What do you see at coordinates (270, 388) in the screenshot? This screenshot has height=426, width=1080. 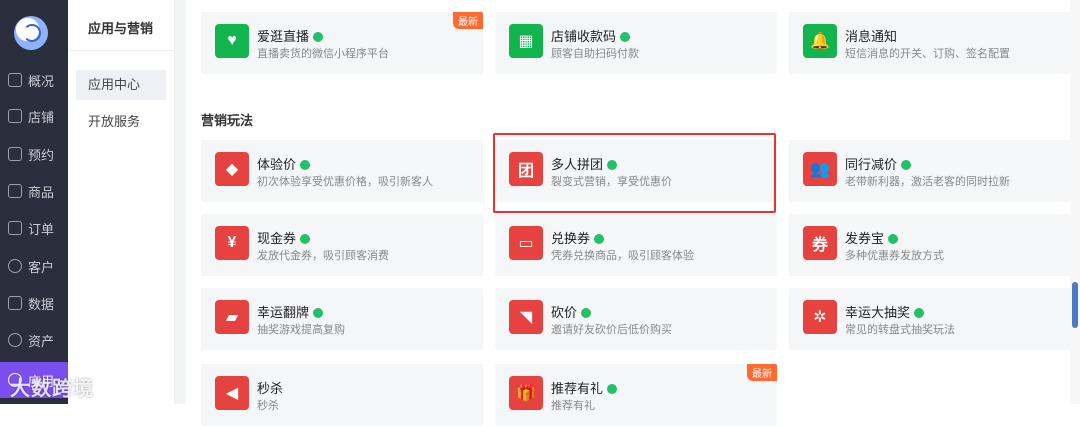 I see `card-name: 秒杀` at bounding box center [270, 388].